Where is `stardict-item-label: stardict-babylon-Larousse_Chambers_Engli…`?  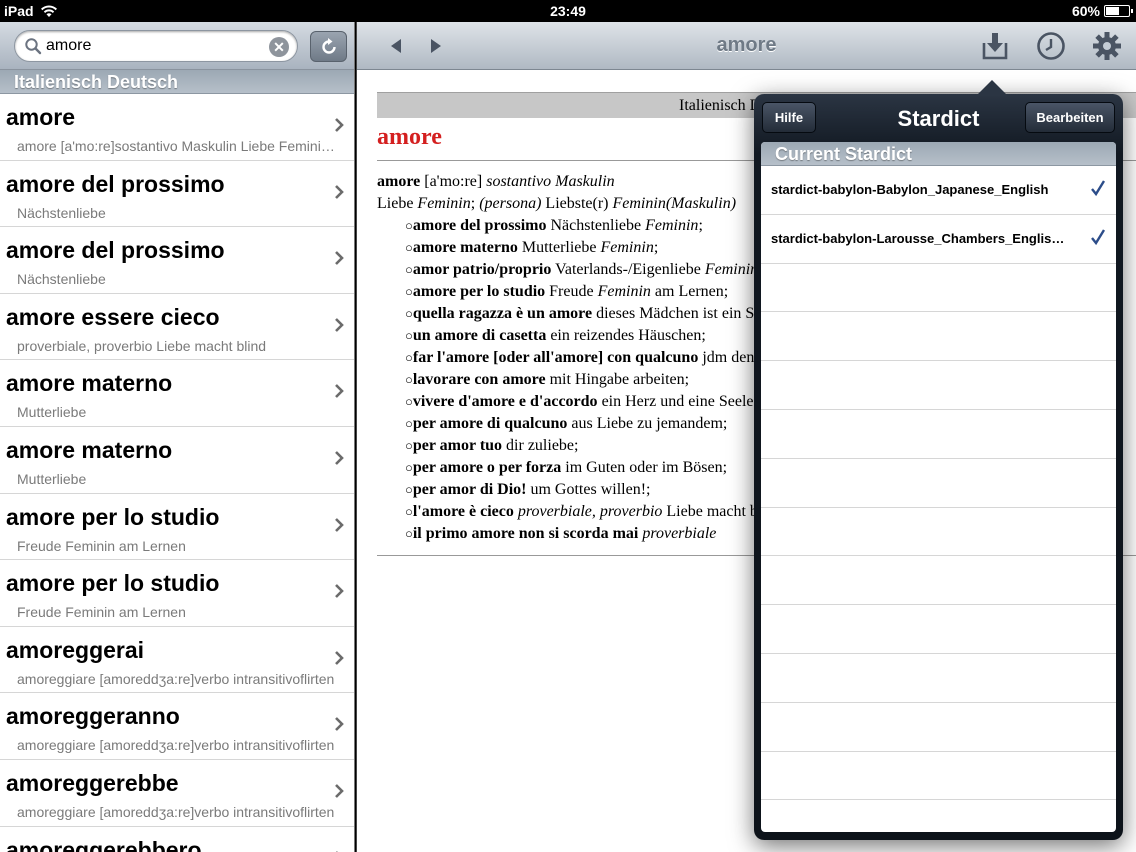
stardict-item-label: stardict-babylon-Larousse_Chambers_Engli… is located at coordinates (921, 238).